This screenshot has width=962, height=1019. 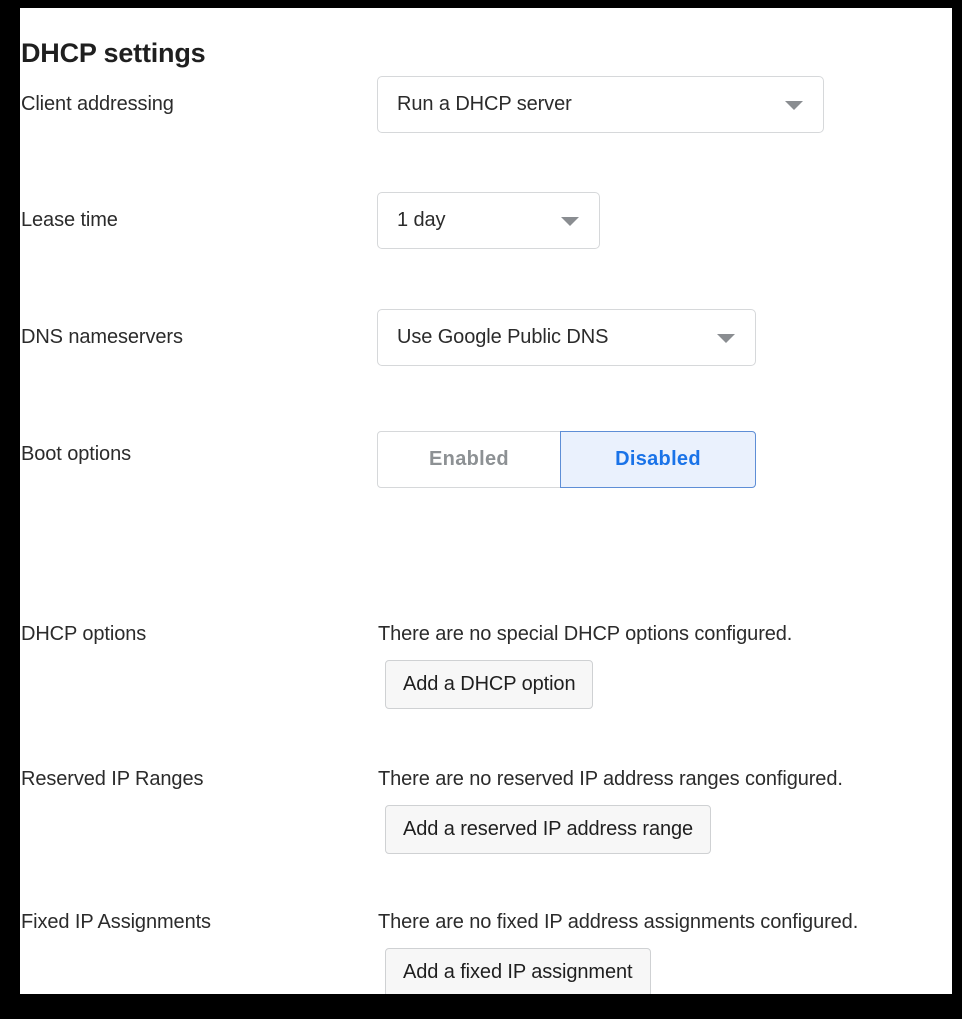 What do you see at coordinates (113, 53) in the screenshot?
I see `page-title: DHCP settings` at bounding box center [113, 53].